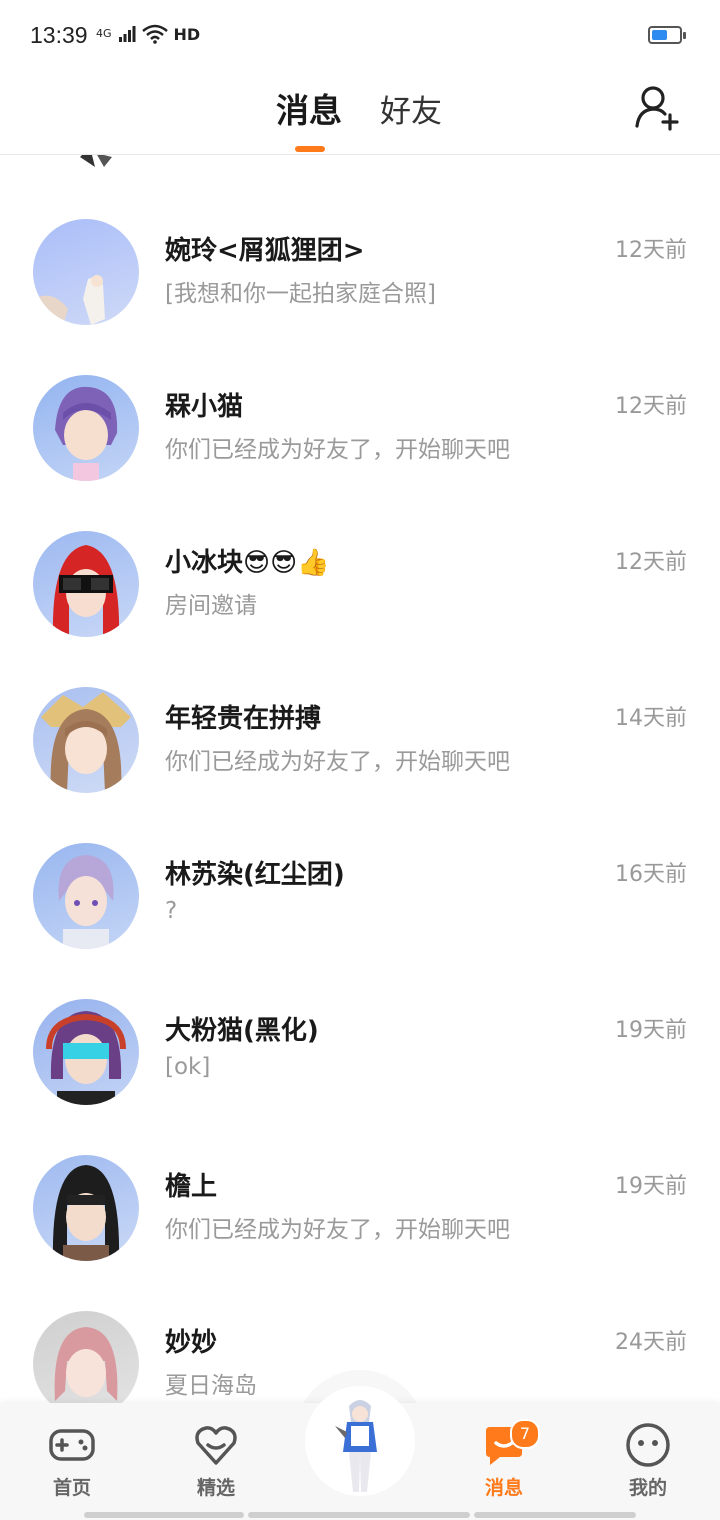  I want to click on conversation-item: 婉玲<屑狐狸团> [我想和你一起拍家庭合照] 12天前, so click(360, 288).